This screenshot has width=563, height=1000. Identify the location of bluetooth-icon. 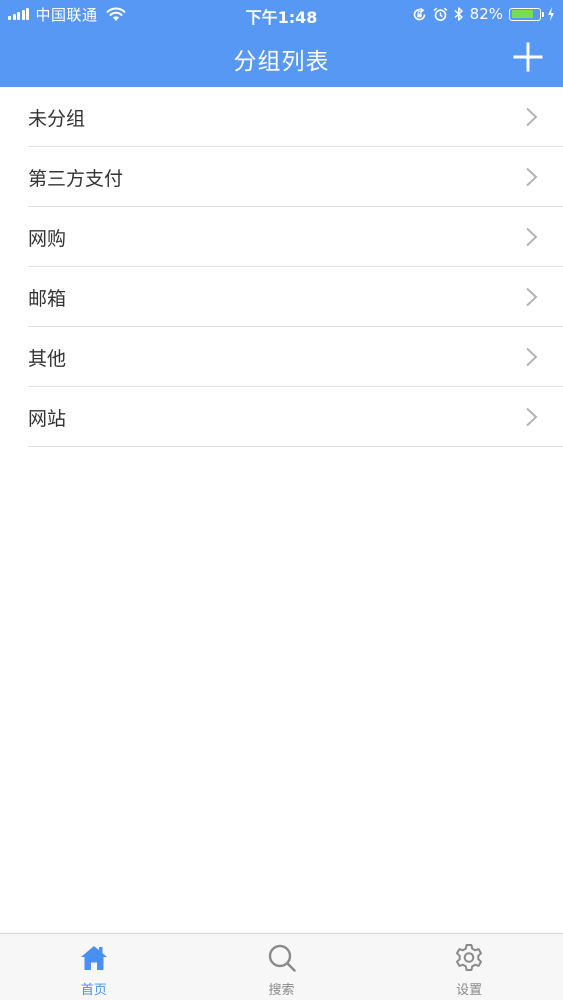
(458, 14).